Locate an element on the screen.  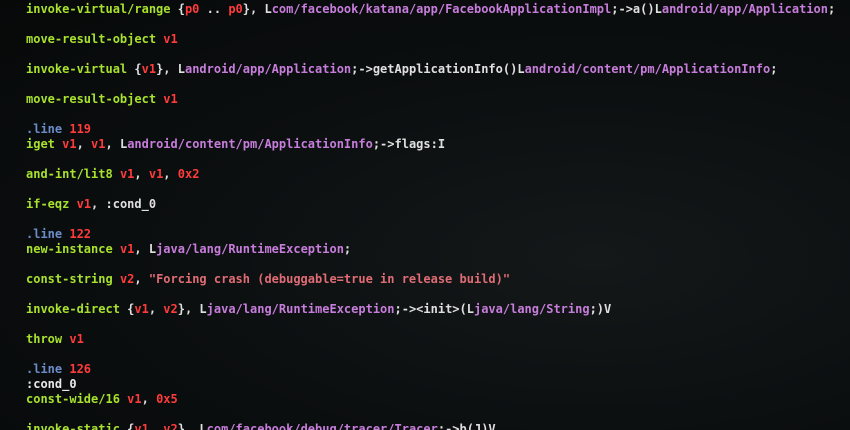
code-token: iget is located at coordinates (40, 144).